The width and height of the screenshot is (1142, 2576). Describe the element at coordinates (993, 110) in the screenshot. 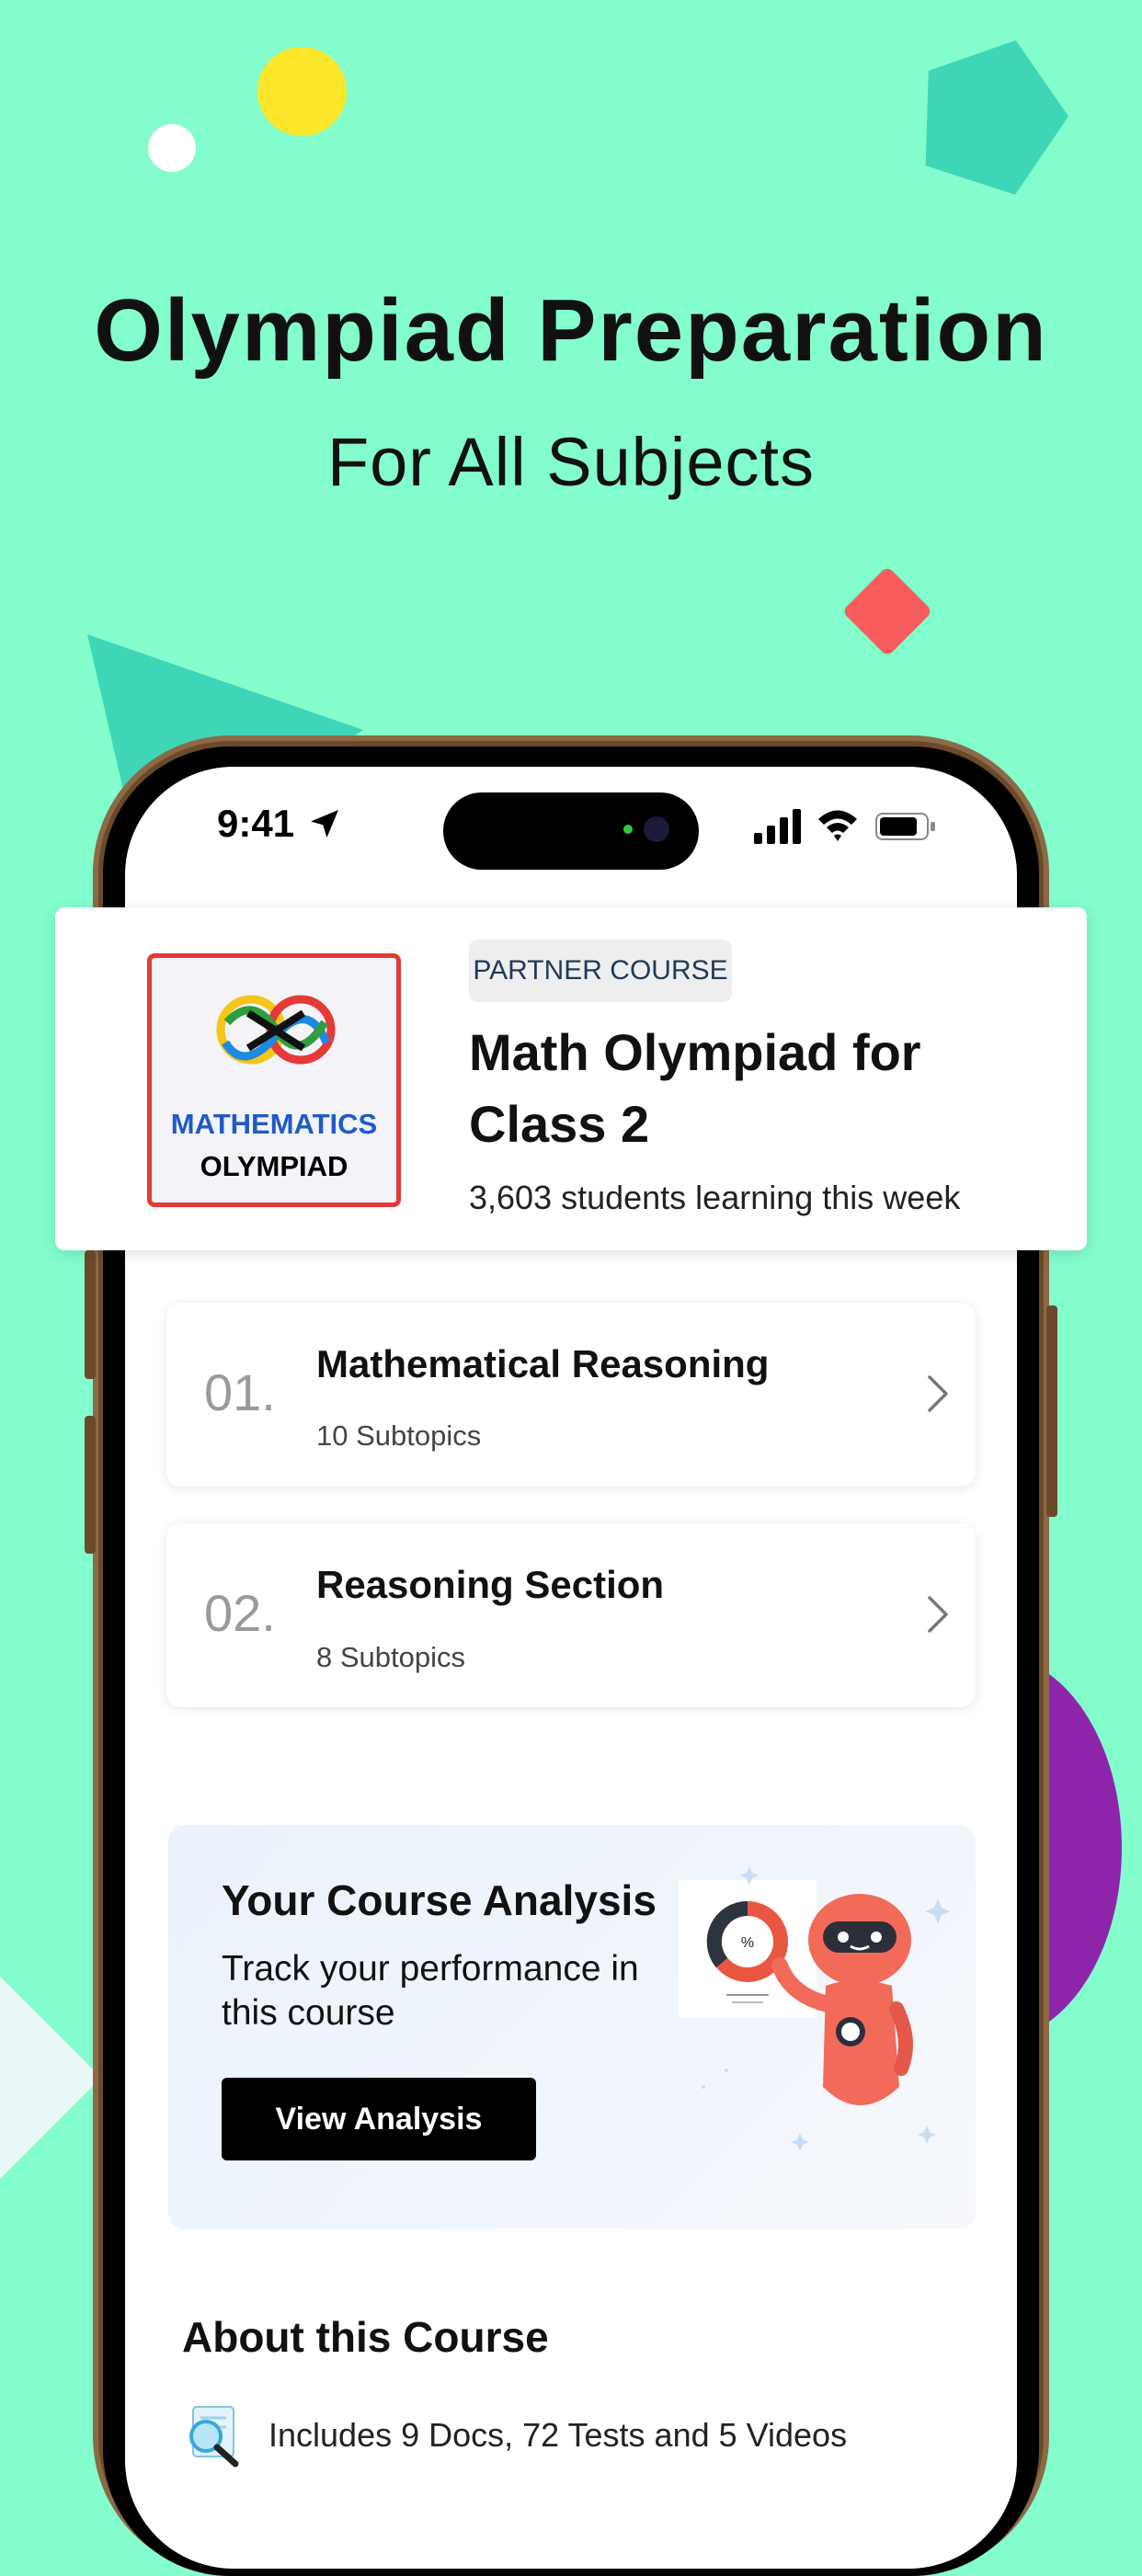

I see `decor-pentagon` at that location.